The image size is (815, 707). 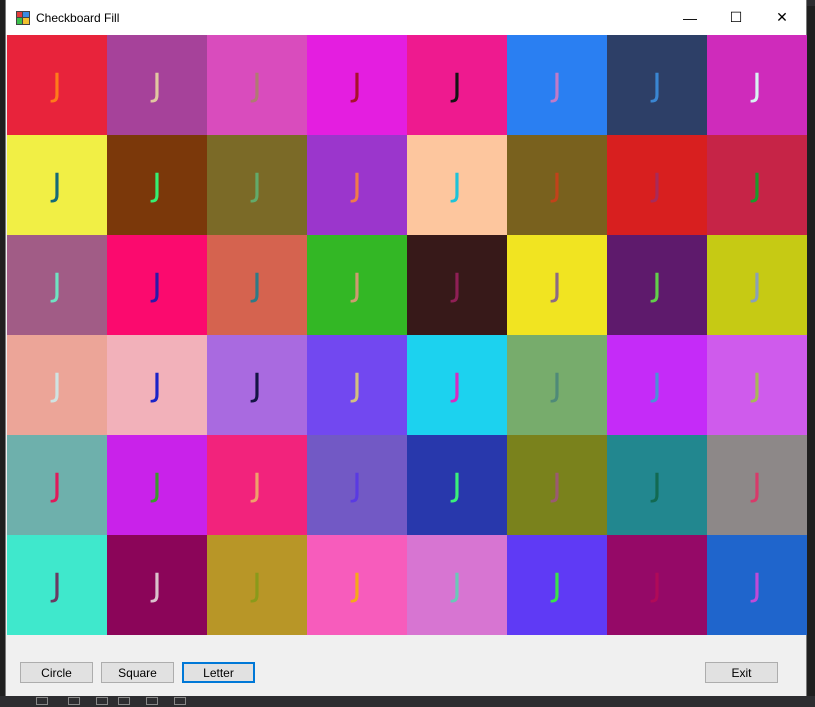 I want to click on letter-button: Letter, so click(x=218, y=672).